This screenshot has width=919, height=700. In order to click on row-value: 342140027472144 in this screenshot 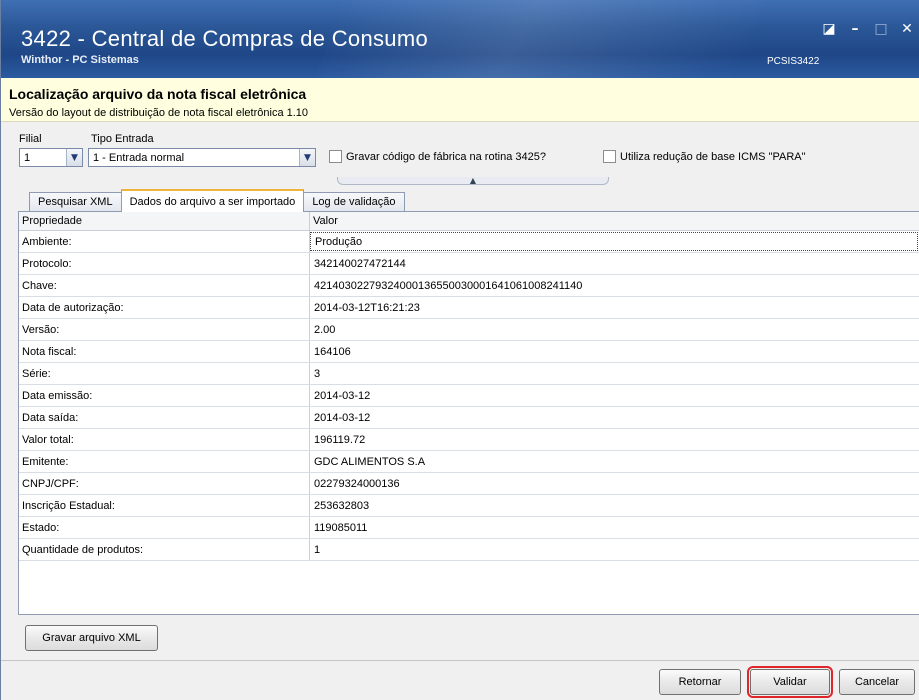, I will do `click(360, 263)`.